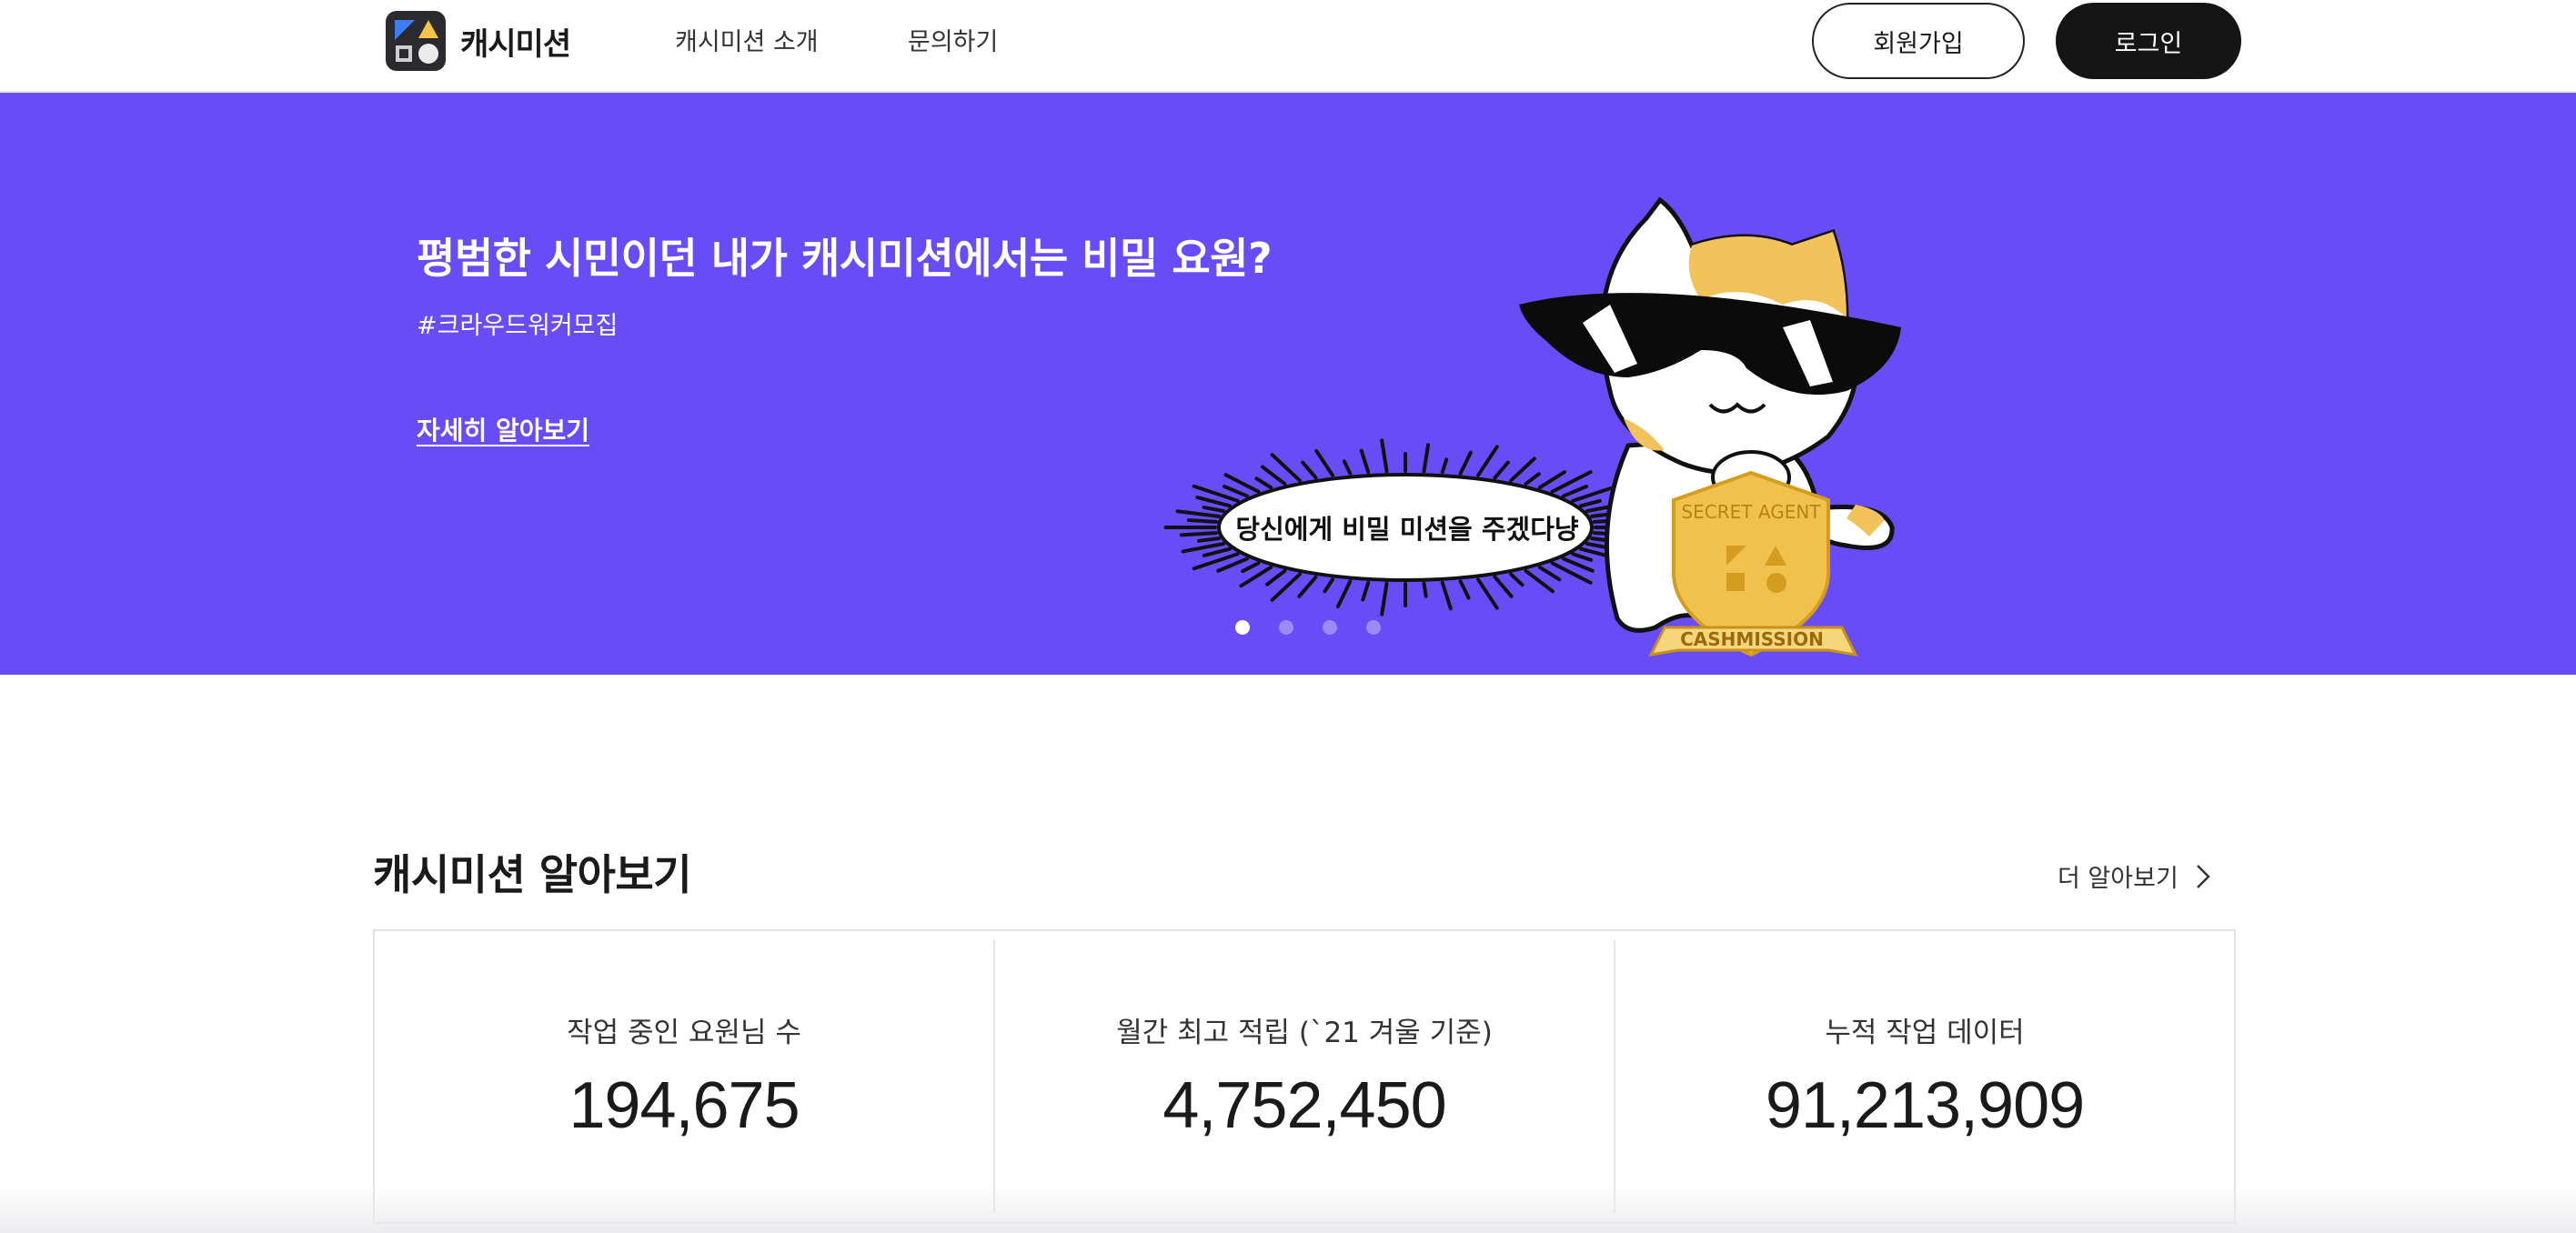  What do you see at coordinates (1304, 1033) in the screenshot?
I see `stat-label: 월간 최고 적립 (`21 겨울 기준)` at bounding box center [1304, 1033].